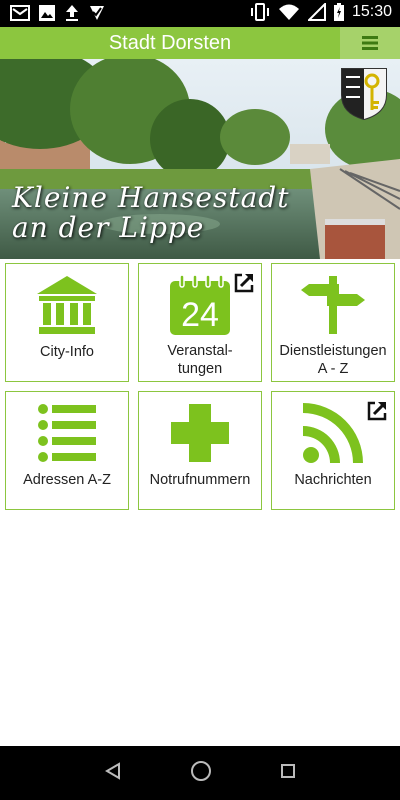 Image resolution: width=400 pixels, height=800 pixels. Describe the element at coordinates (371, 11) in the screenshot. I see `clock: 15:30` at that location.